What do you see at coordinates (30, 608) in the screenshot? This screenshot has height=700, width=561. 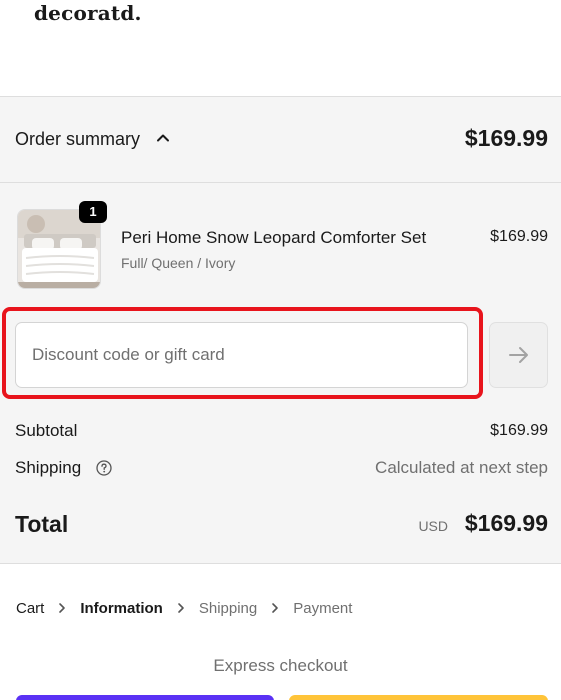 I see `breadcrumb-cart: Cart` at bounding box center [30, 608].